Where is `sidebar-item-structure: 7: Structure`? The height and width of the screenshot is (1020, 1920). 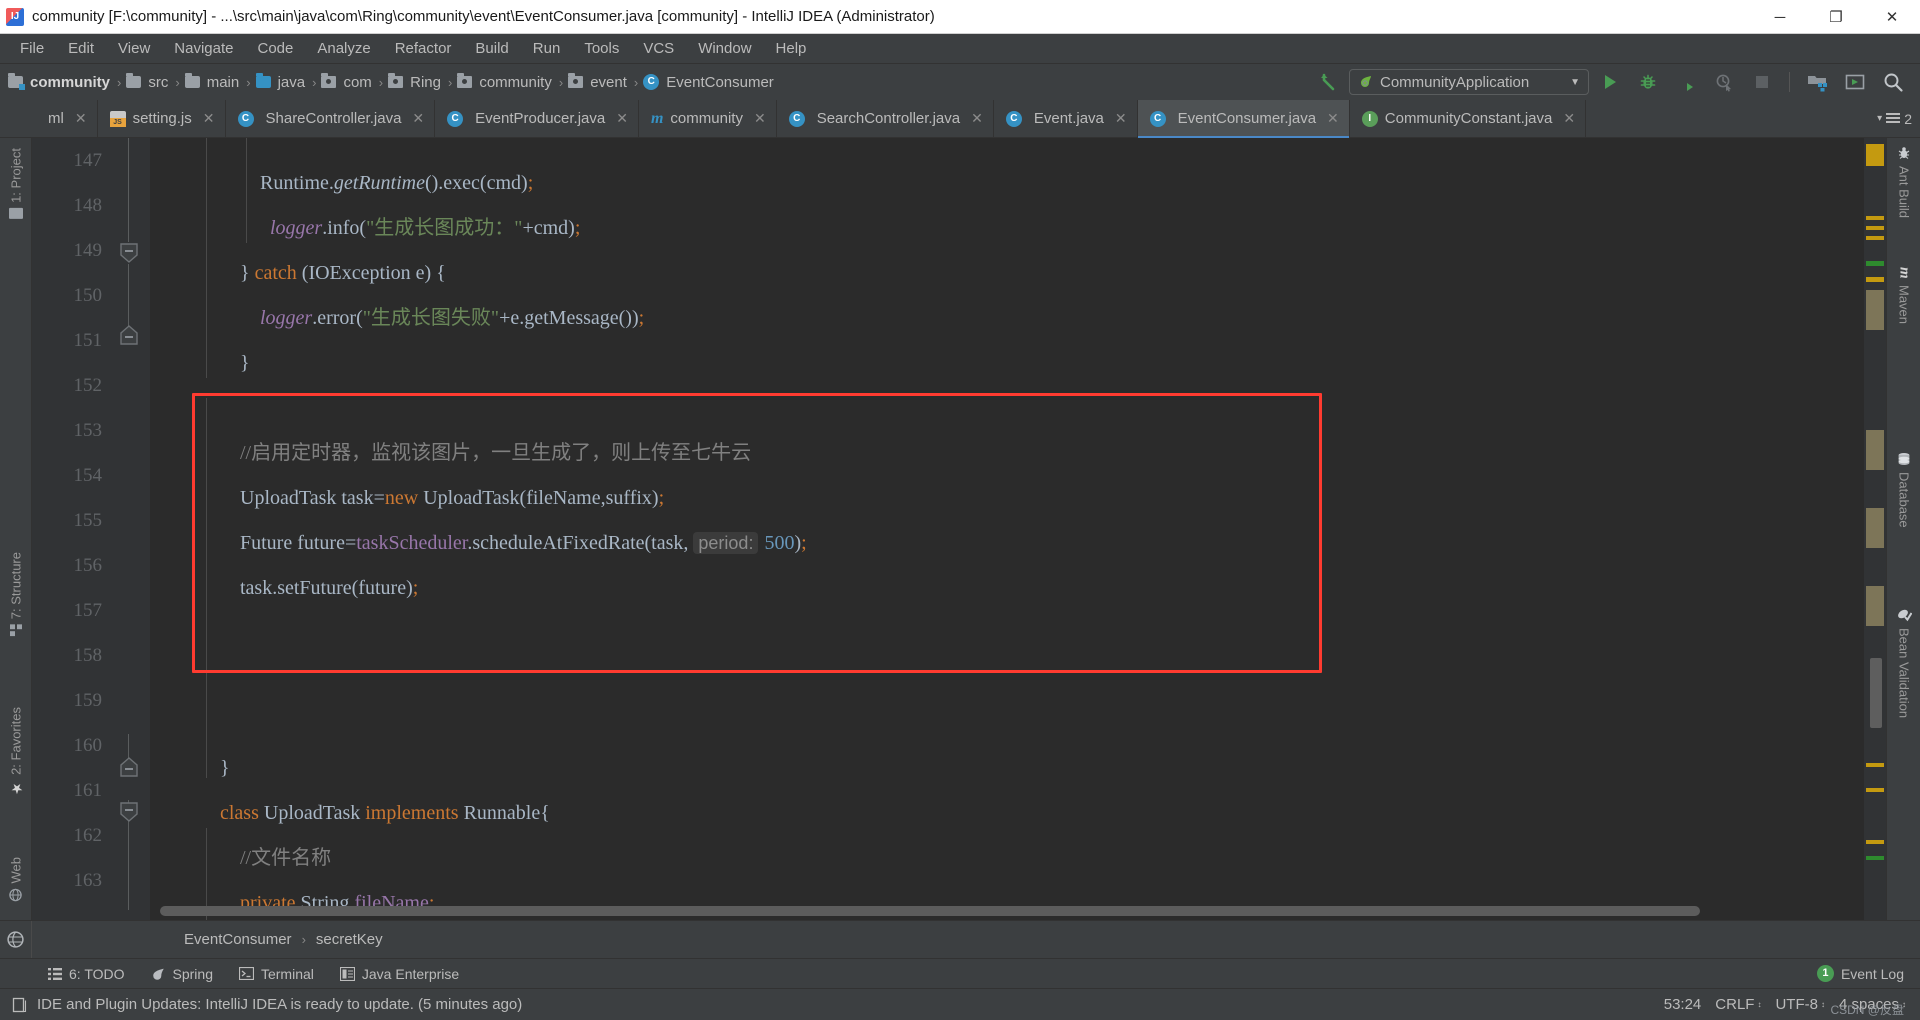 sidebar-item-structure: 7: Structure is located at coordinates (16, 594).